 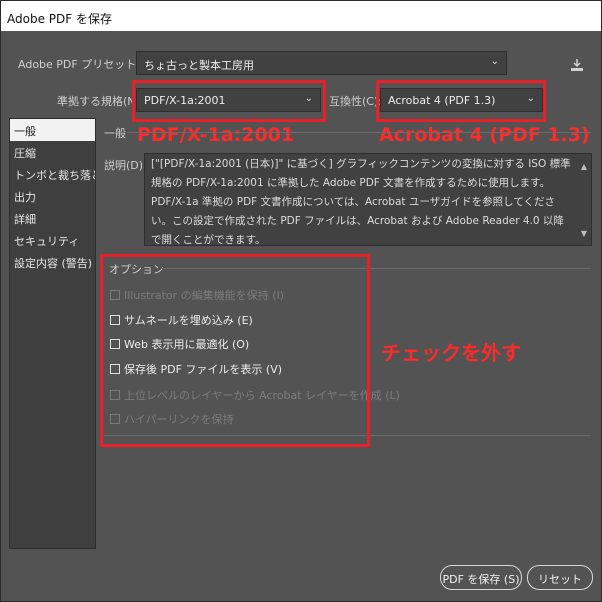 What do you see at coordinates (52, 130) in the screenshot?
I see `sidebar-item-general: 一般` at bounding box center [52, 130].